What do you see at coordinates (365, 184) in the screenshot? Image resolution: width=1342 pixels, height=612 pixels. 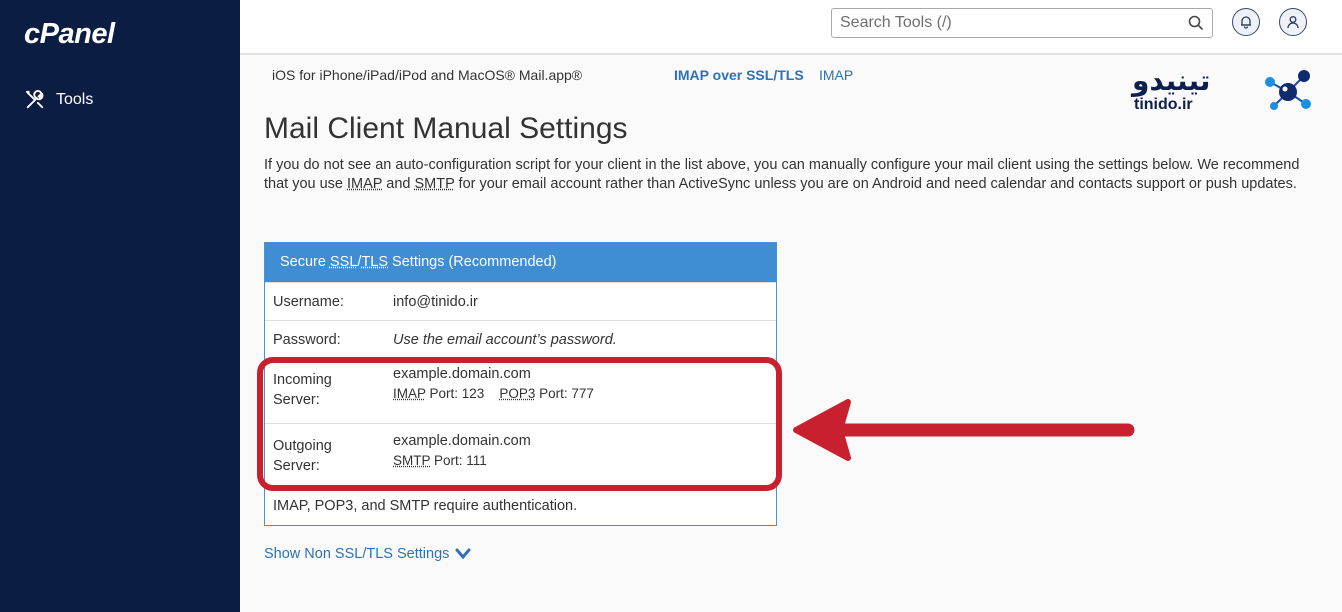 I see `imap-abbr: IMAP` at bounding box center [365, 184].